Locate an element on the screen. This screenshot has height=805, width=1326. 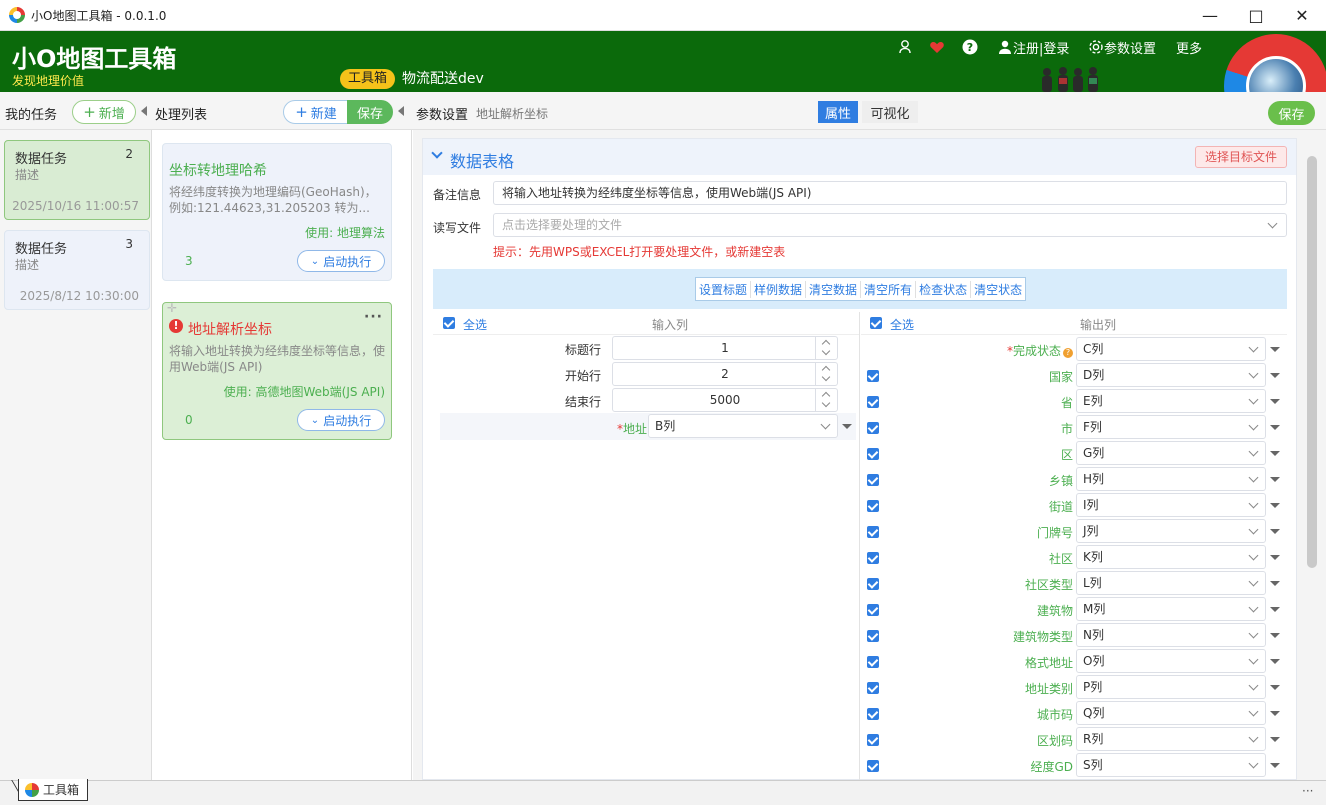
output-column-select: K列 is located at coordinates (1171, 557).